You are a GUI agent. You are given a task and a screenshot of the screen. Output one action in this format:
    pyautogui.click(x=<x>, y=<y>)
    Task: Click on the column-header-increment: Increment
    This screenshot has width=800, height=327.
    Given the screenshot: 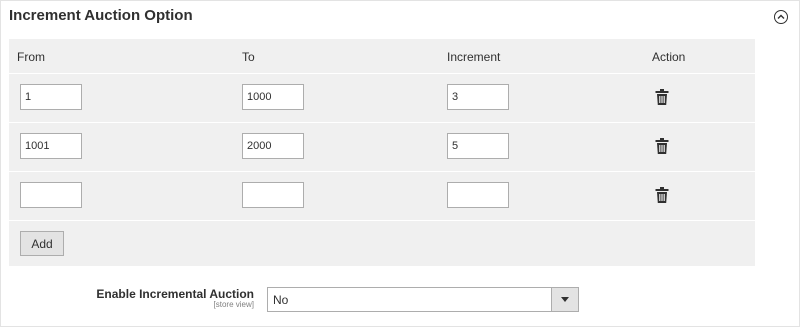 What is the action you would take?
    pyautogui.click(x=474, y=57)
    